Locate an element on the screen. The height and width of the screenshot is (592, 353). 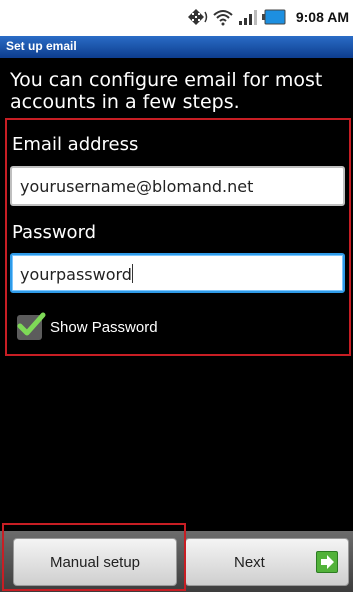
email-field: yourusername@blomand.net is located at coordinates (177, 186).